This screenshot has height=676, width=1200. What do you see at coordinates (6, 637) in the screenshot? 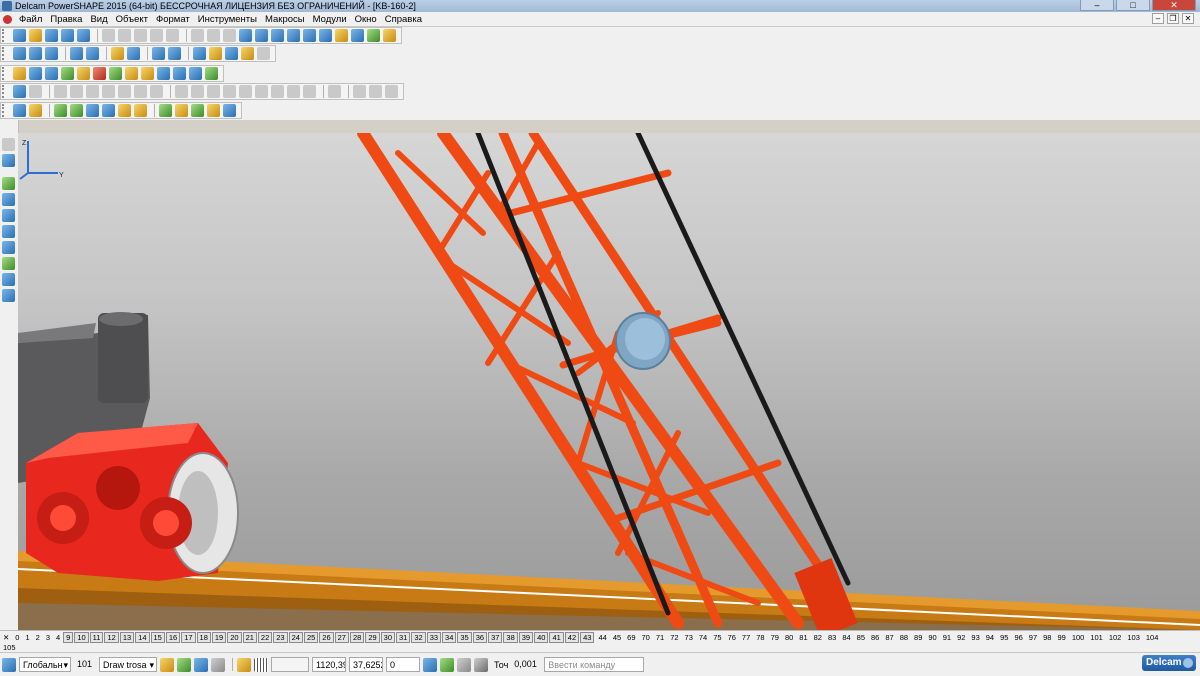
I see `layers-close-icon: ✕` at bounding box center [6, 637].